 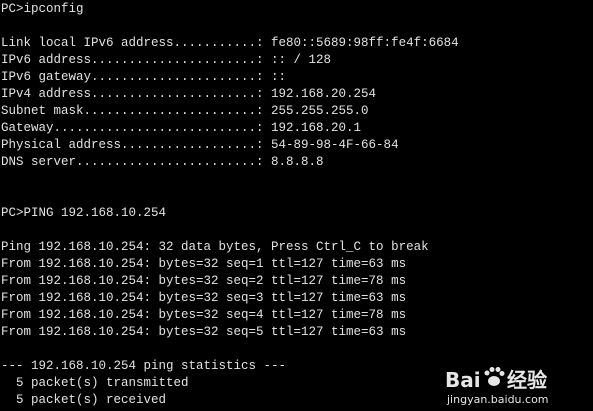 I want to click on watermark-url: jingyan.baidu.com, so click(x=497, y=399).